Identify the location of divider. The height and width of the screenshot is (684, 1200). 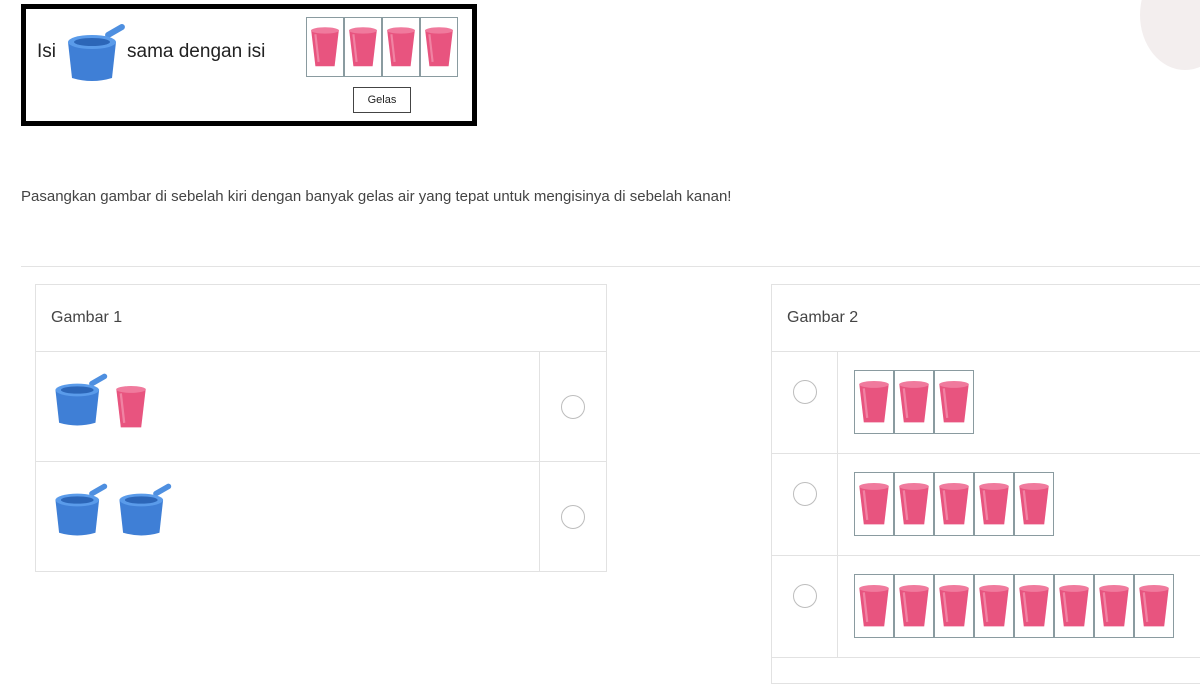
(610, 266).